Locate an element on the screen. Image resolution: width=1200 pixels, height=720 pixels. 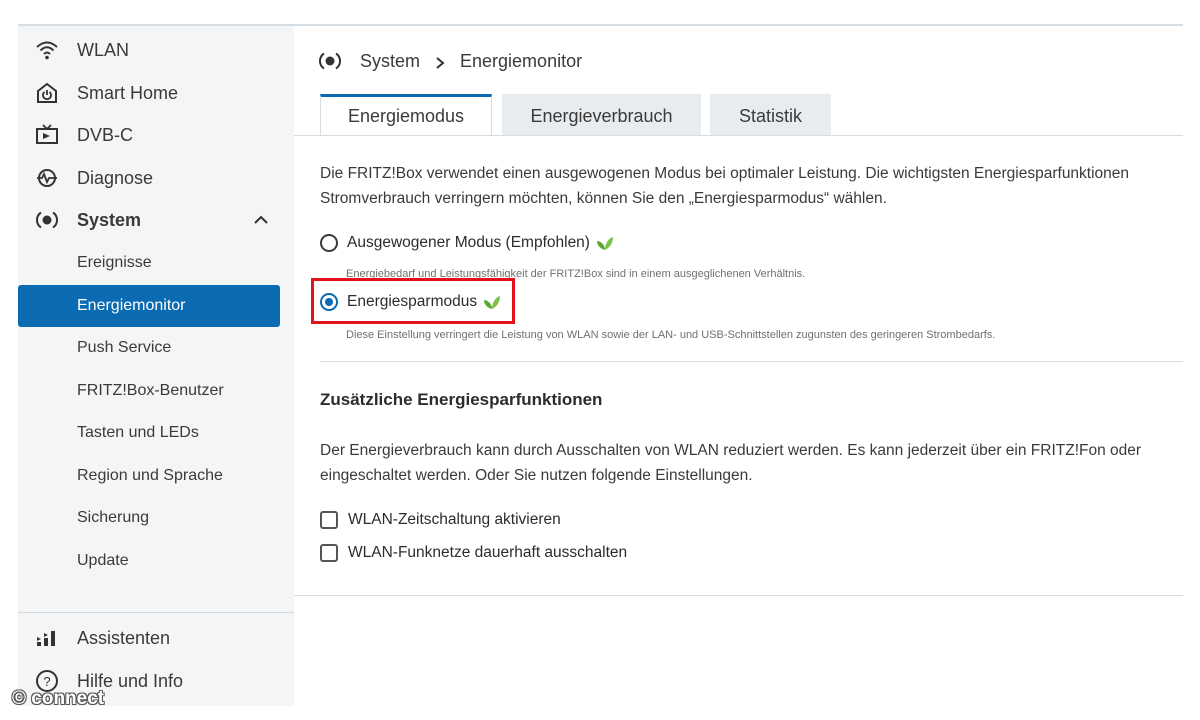
wifi-icon is located at coordinates (47, 50).